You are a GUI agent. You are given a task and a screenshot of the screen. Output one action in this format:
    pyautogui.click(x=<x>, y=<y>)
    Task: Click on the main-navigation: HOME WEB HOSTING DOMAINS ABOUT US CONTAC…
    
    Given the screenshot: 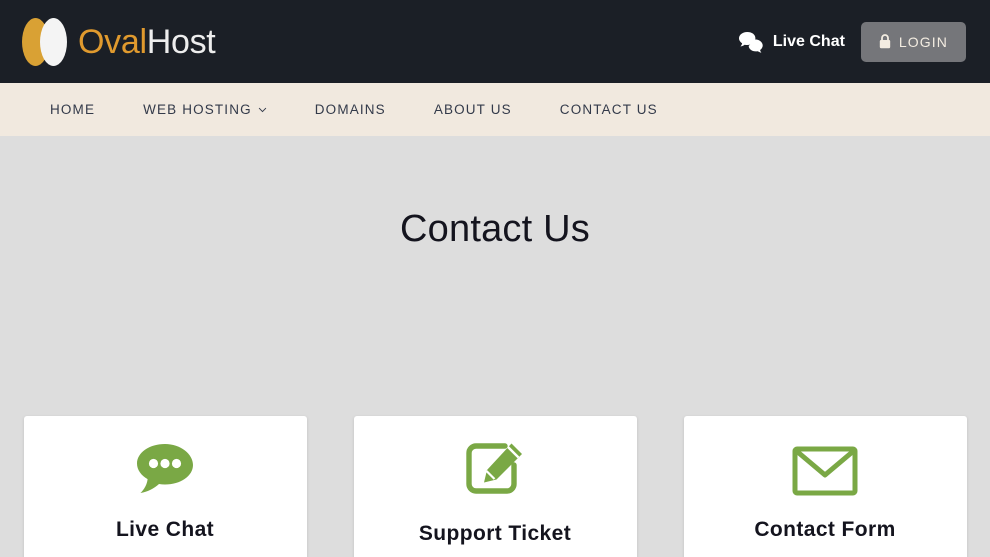 What is the action you would take?
    pyautogui.click(x=495, y=109)
    